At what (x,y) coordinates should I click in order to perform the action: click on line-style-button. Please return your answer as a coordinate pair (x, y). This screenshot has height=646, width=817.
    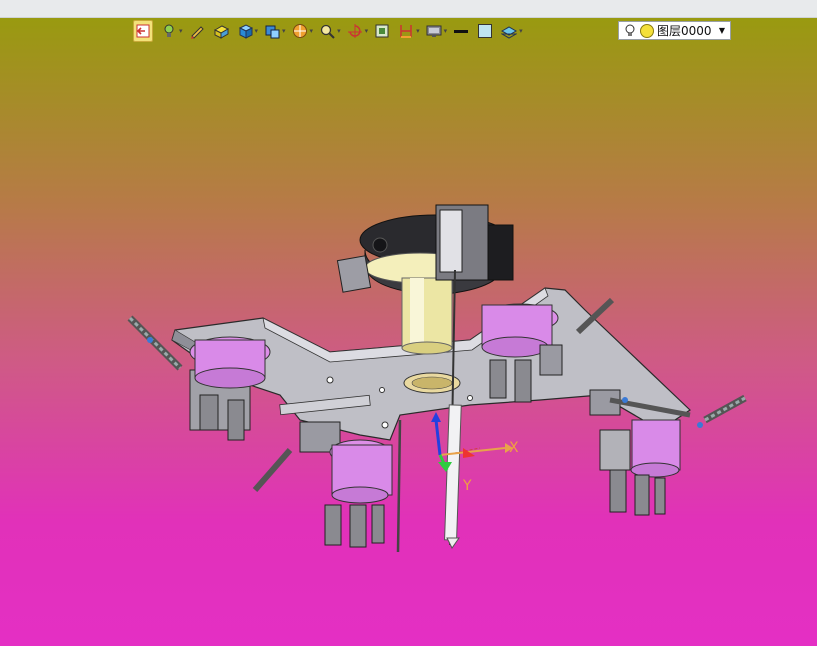
    Looking at the image, I should click on (461, 31).